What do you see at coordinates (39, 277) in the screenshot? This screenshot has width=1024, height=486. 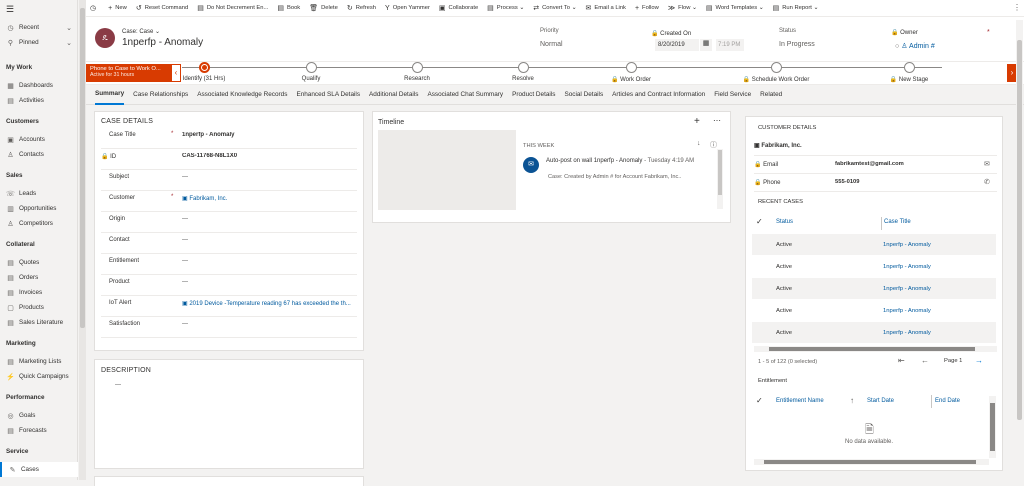 I see `sidebar-item-orders: ▤ Orders` at bounding box center [39, 277].